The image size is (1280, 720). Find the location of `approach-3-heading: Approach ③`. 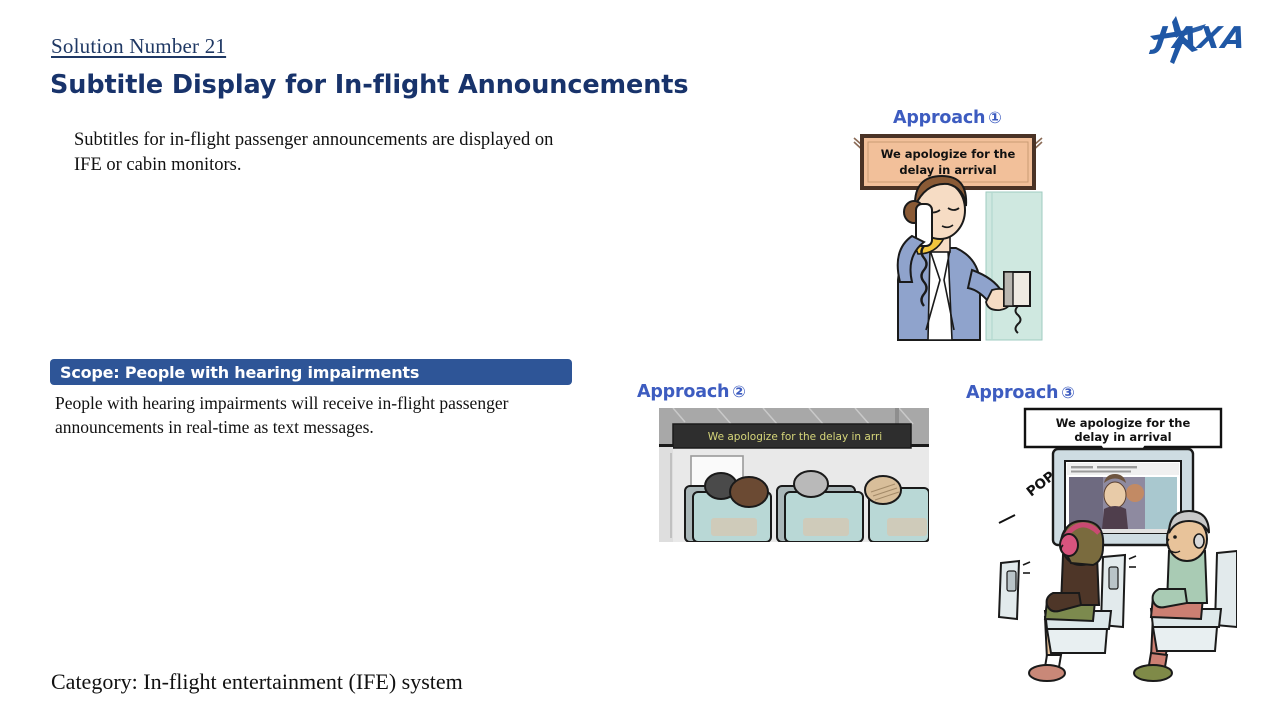

approach-3-heading: Approach ③ is located at coordinates (1020, 393).